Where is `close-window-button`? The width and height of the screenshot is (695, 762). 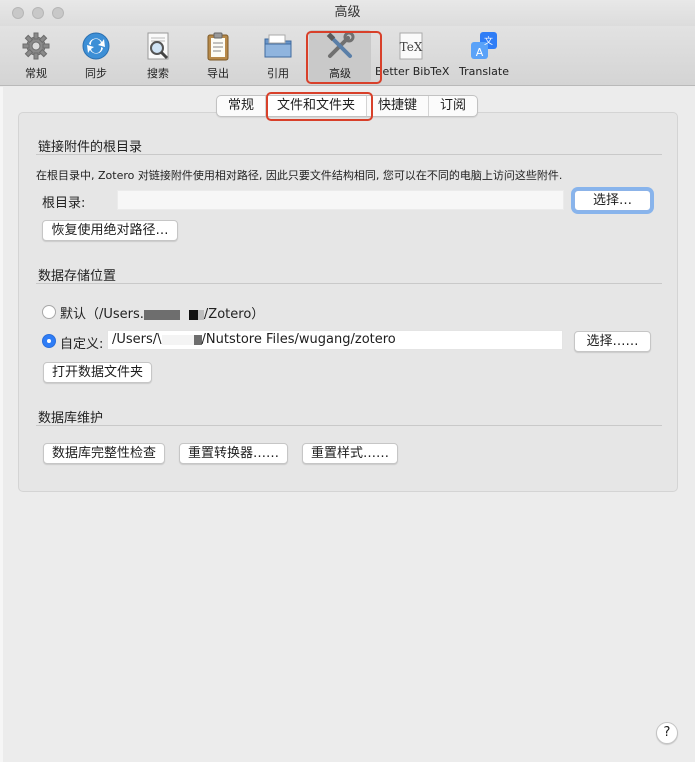
close-window-button is located at coordinates (18, 13).